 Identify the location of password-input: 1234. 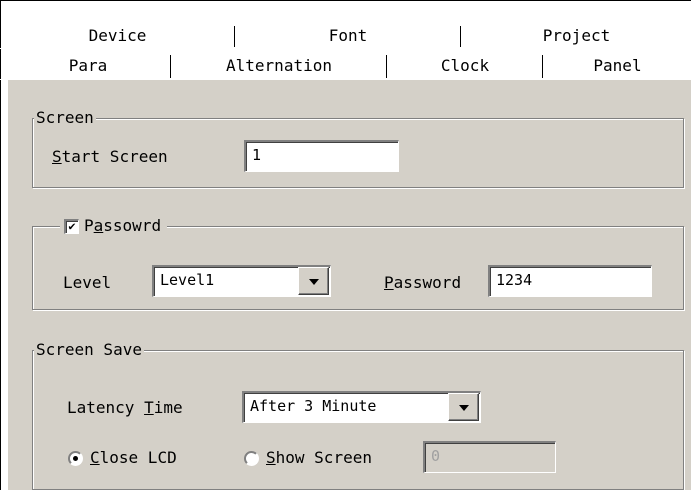
(570, 281).